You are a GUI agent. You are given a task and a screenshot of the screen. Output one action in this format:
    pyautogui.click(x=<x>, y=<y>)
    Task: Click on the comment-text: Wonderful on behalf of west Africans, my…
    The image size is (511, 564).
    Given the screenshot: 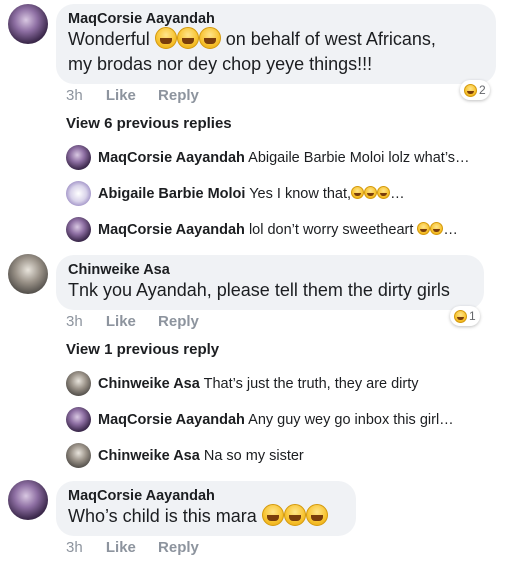 What is the action you would take?
    pyautogui.click(x=252, y=50)
    